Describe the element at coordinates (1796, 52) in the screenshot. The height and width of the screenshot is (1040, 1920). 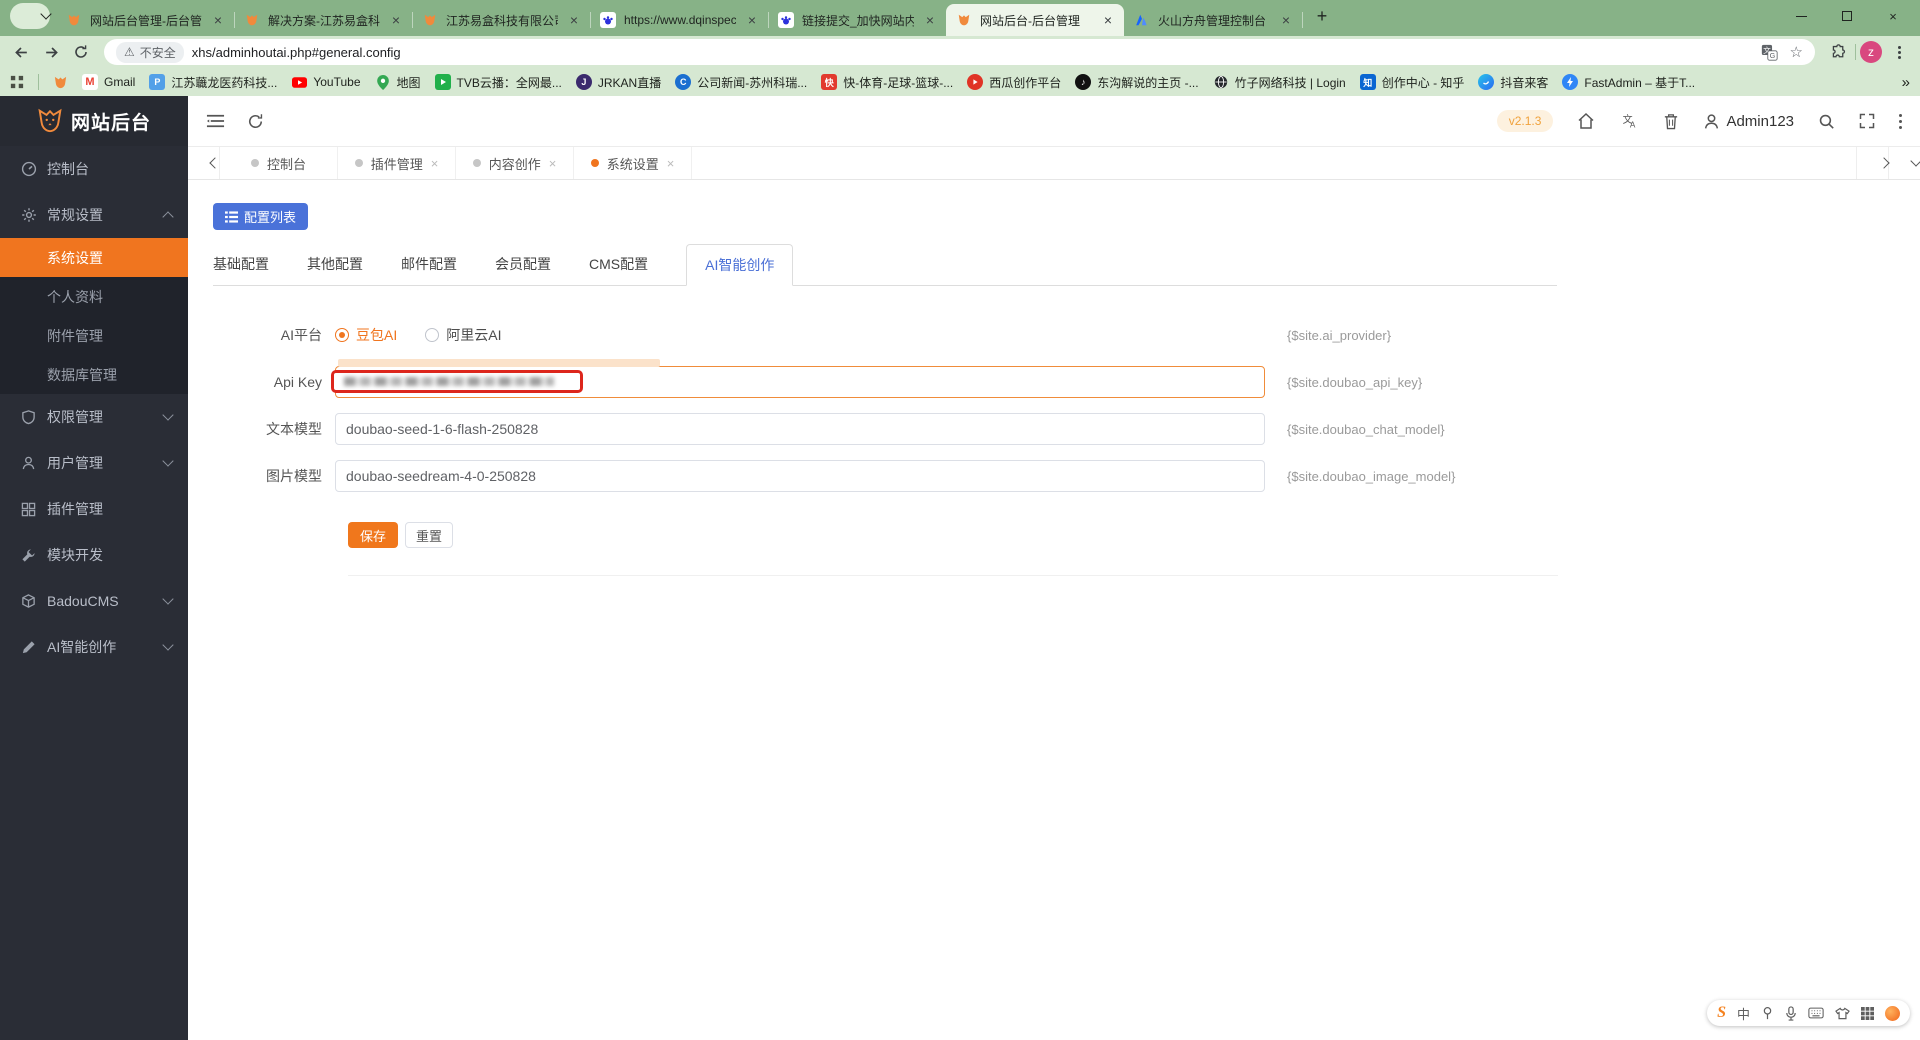
I see `bookmark-star-icon: ☆` at that location.